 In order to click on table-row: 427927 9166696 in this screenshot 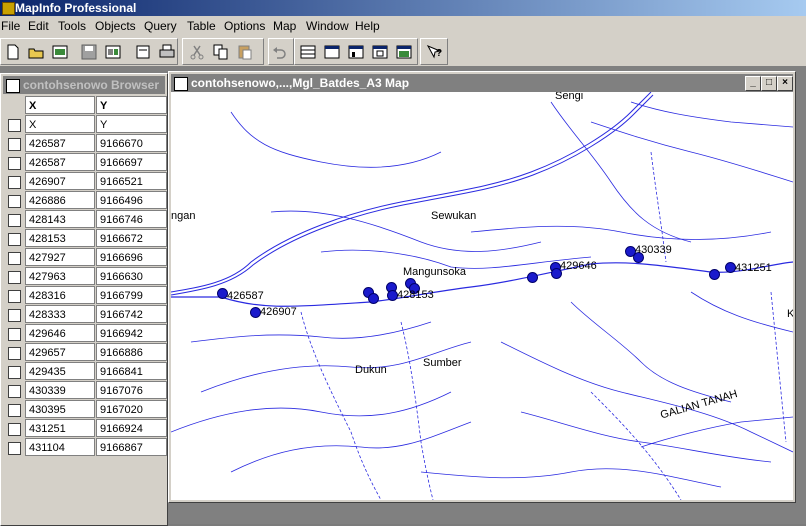, I will do `click(85, 257)`.